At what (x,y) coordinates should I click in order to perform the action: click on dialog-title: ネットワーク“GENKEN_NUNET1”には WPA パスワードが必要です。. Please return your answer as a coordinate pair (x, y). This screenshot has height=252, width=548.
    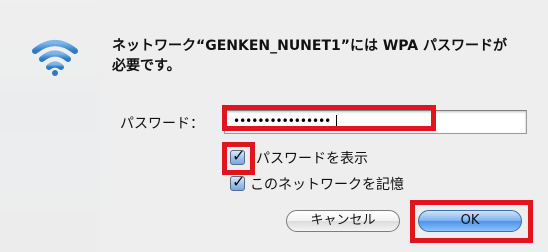
    Looking at the image, I should click on (309, 56).